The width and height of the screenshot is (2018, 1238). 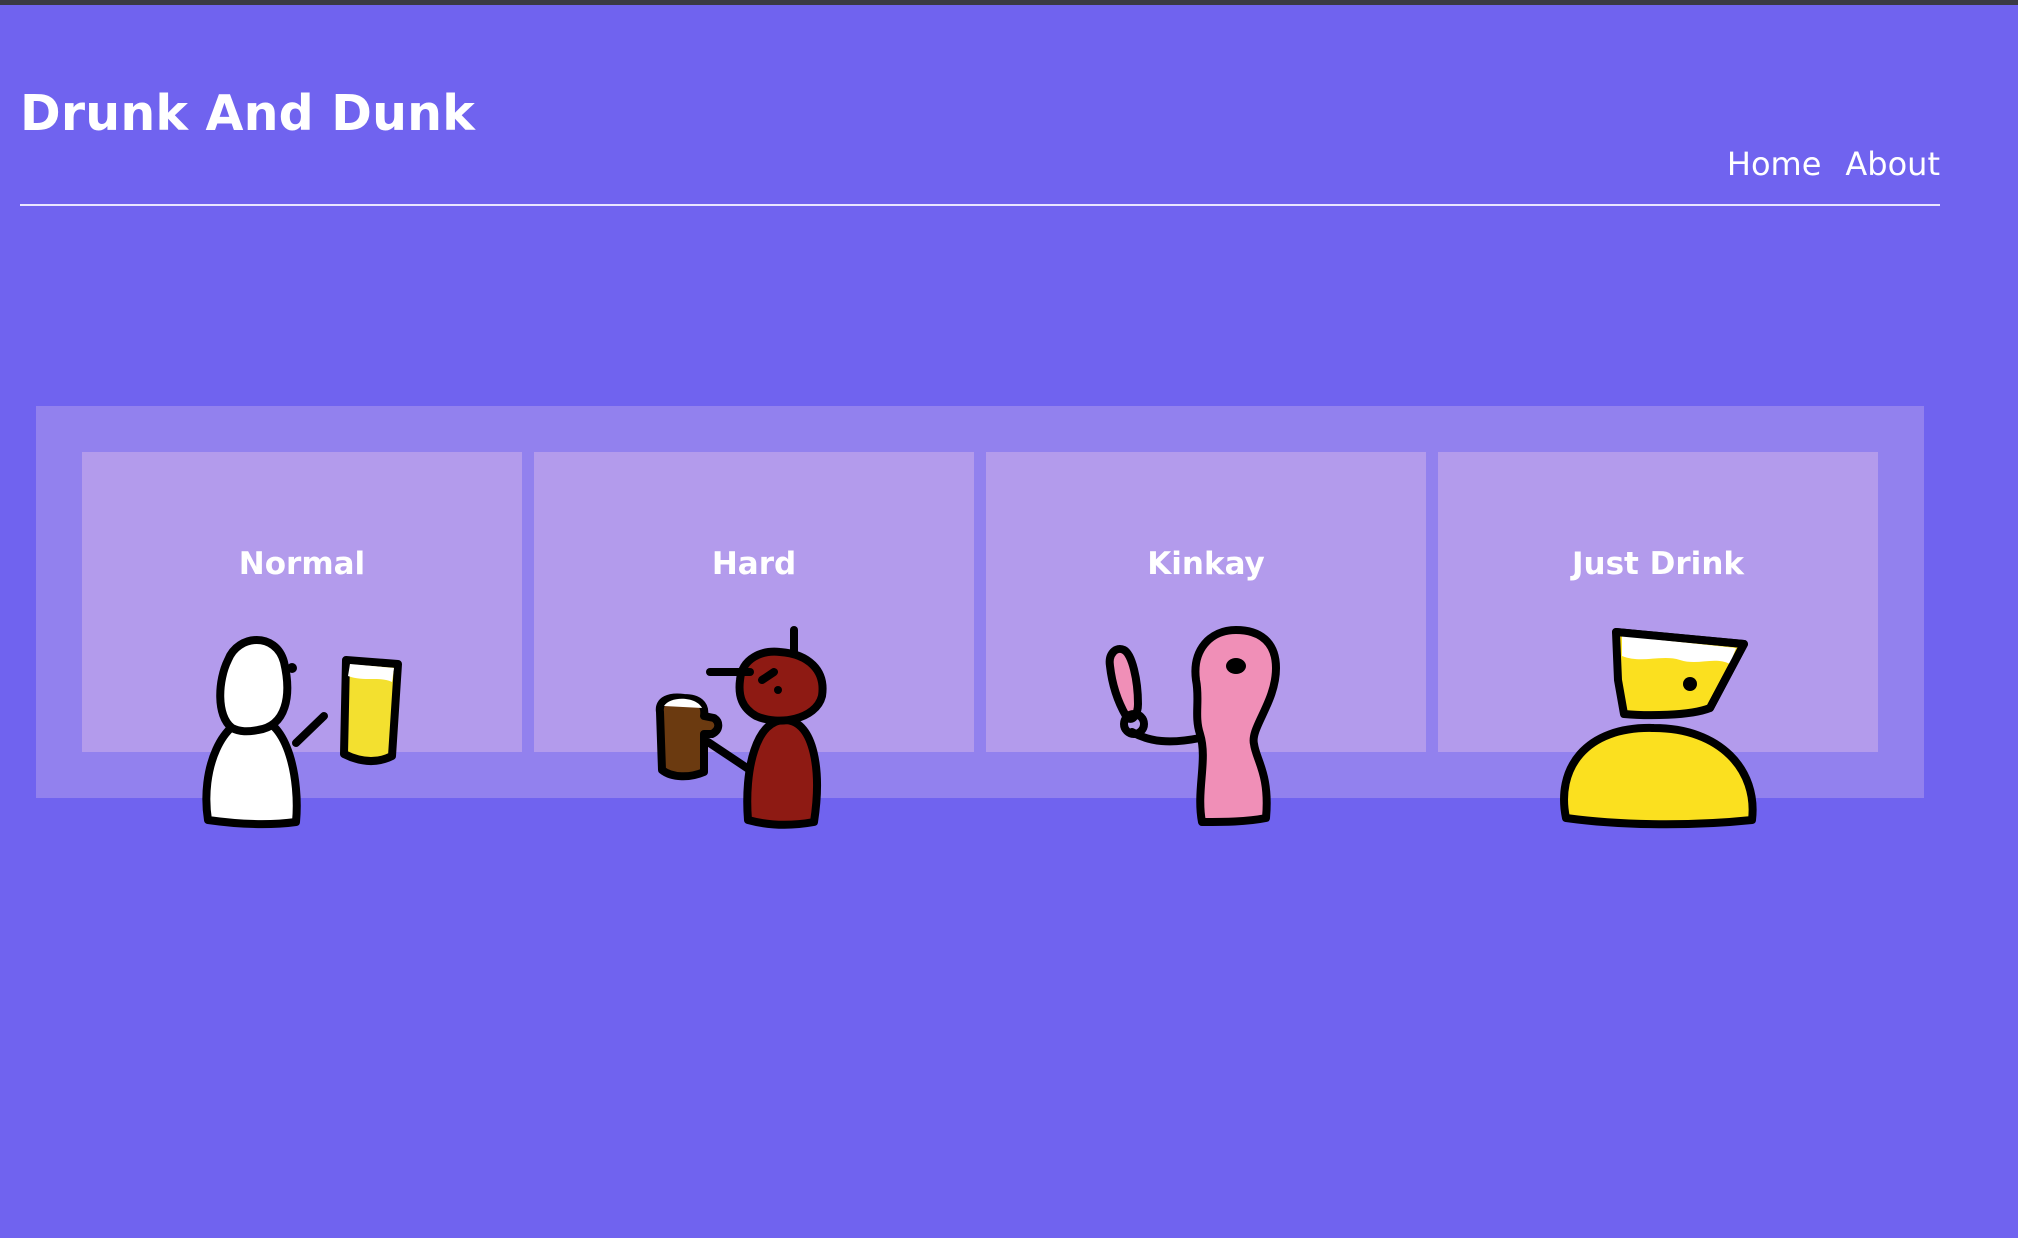 What do you see at coordinates (1009, 2) in the screenshot?
I see `window-top-border` at bounding box center [1009, 2].